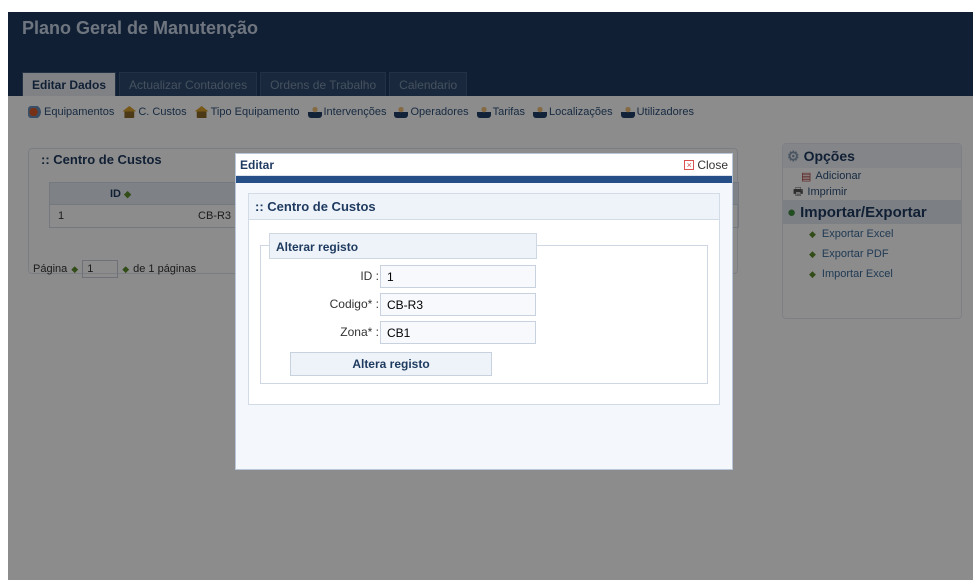  I want to click on field-row-id: ID : 1, so click(485, 277).